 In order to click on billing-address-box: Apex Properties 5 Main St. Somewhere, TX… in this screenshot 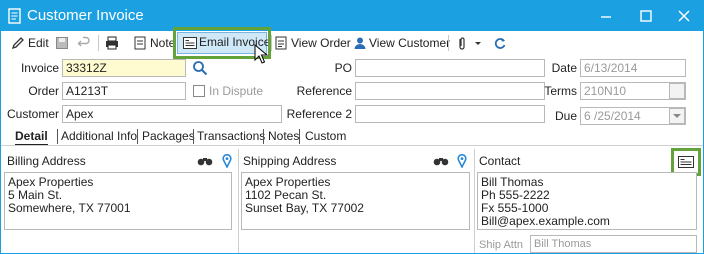, I will do `click(118, 201)`.